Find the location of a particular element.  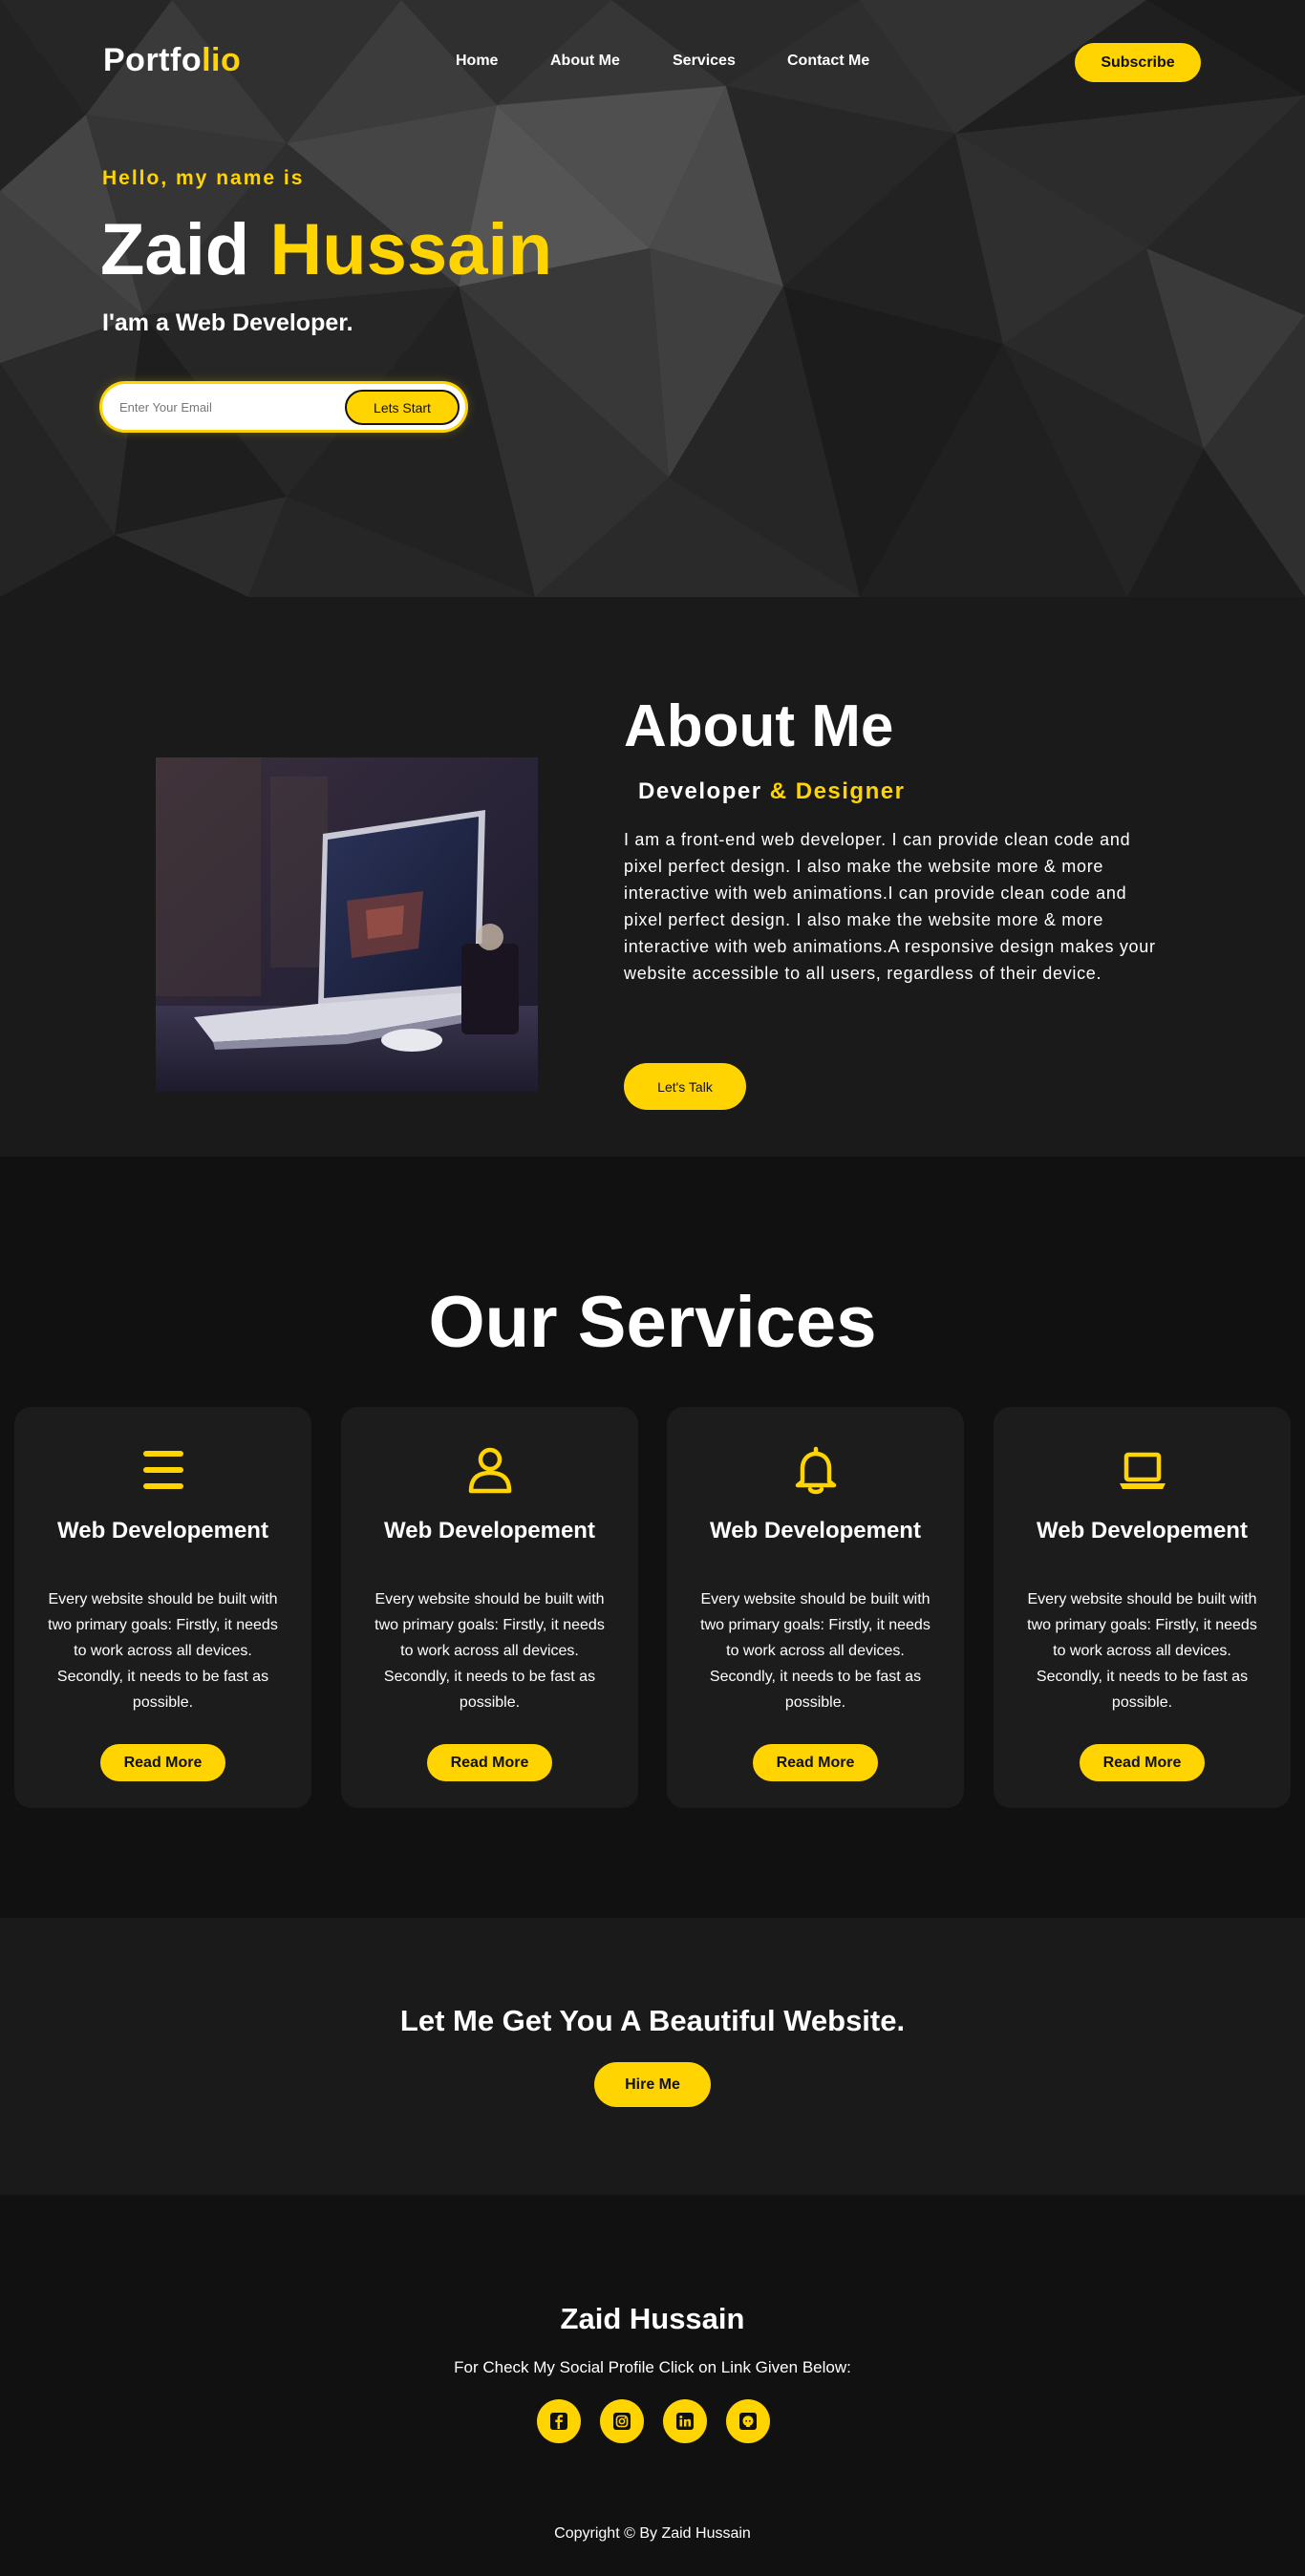

copyright-text: Copyright © By Zaid Hussain is located at coordinates (652, 2533).